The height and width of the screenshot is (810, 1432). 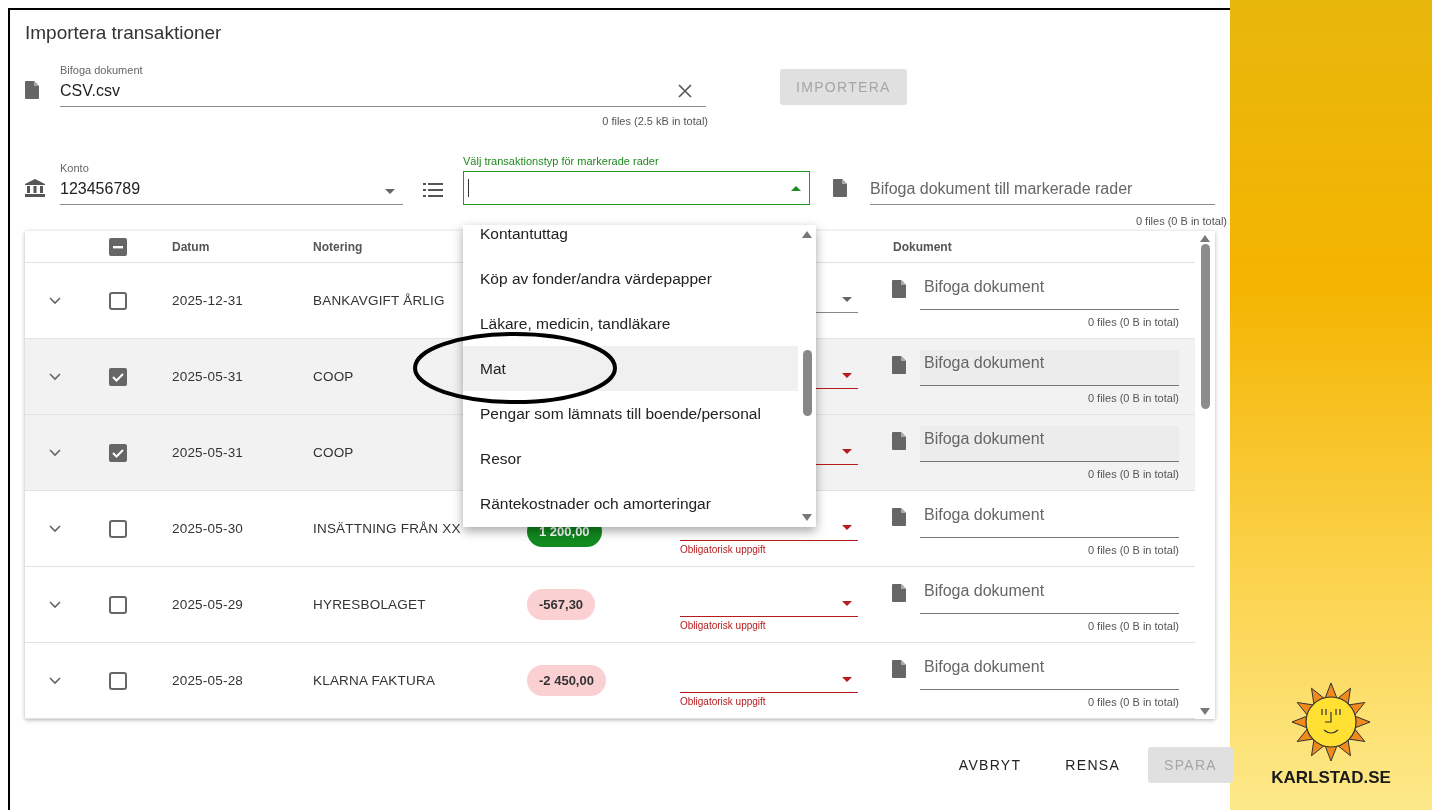 What do you see at coordinates (433, 190) in the screenshot?
I see `list-icon` at bounding box center [433, 190].